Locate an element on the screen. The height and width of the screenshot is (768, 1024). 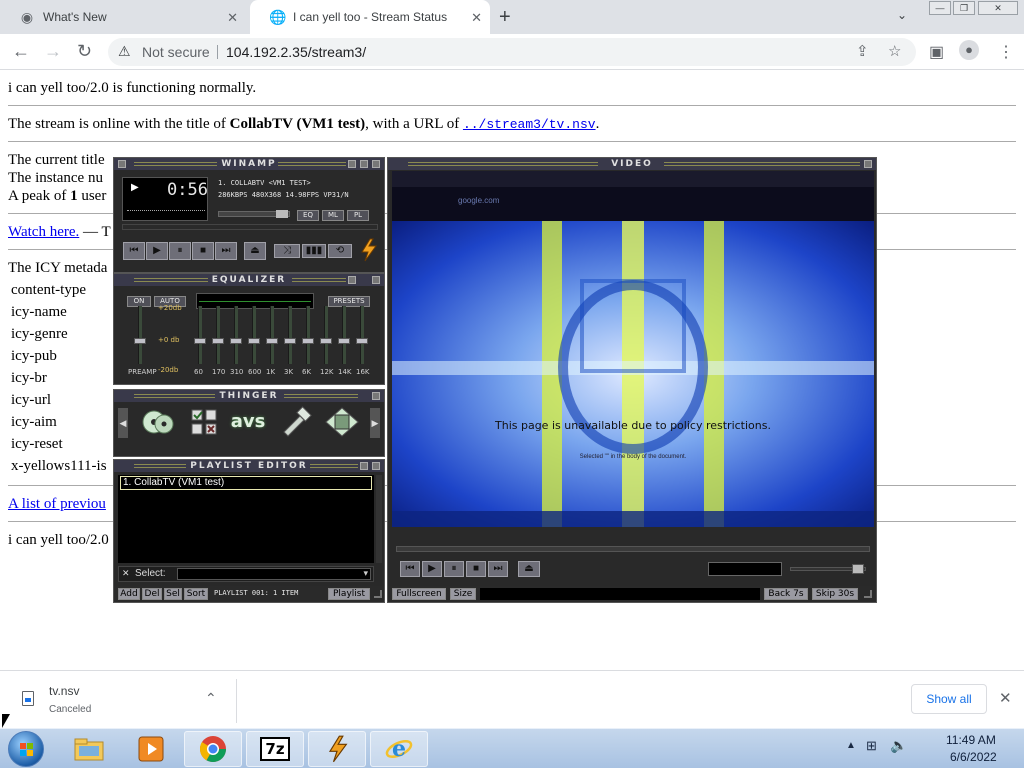
winamp-taskbar-icon is located at coordinates (337, 749).